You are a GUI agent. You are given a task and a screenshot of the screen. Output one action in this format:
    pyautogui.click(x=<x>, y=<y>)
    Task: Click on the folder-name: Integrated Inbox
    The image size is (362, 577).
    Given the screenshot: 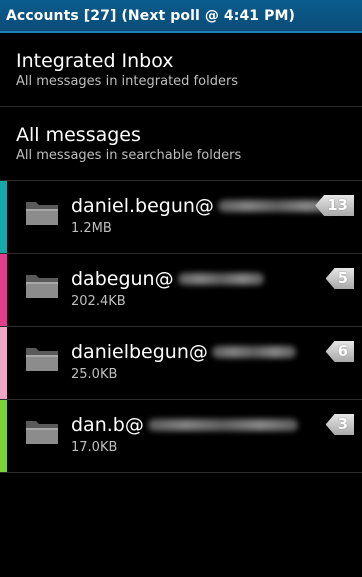 What is the action you would take?
    pyautogui.click(x=95, y=60)
    